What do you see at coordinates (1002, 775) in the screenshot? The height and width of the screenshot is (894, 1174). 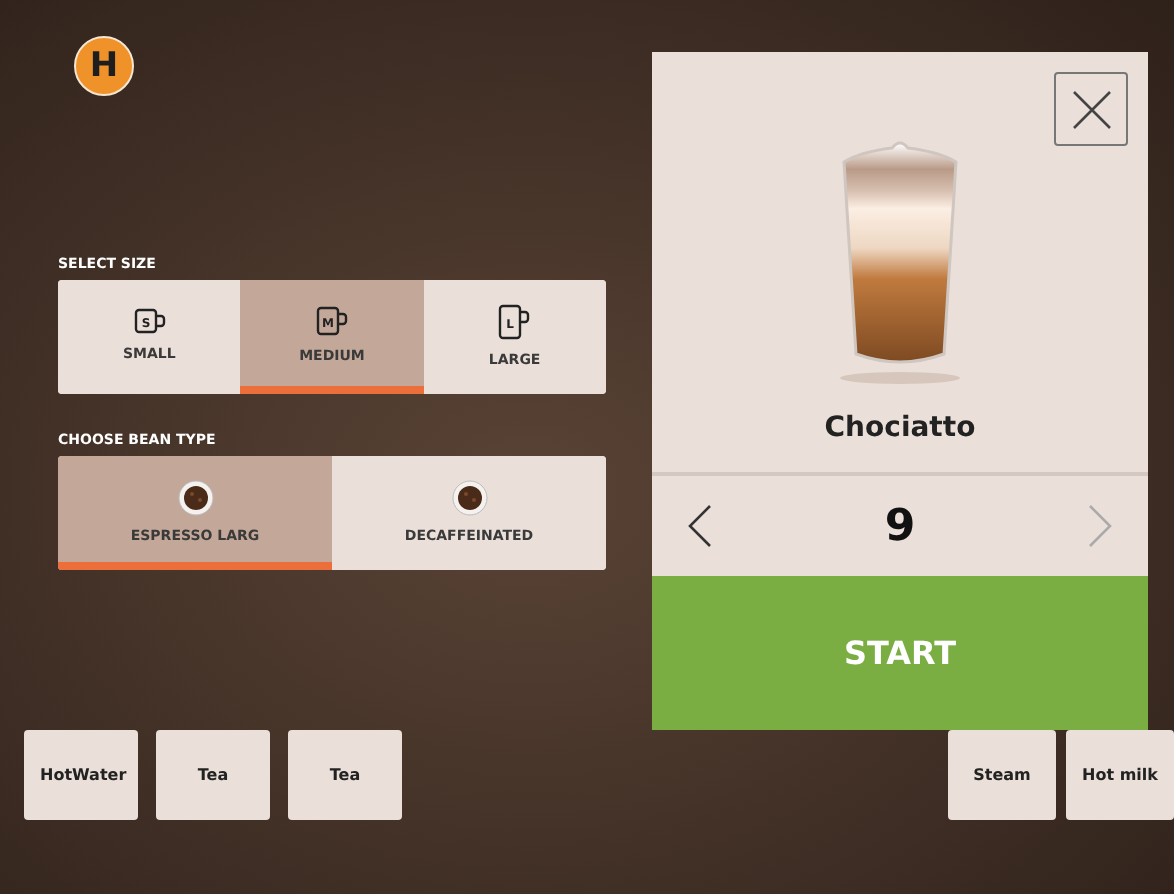 I see `drink-button: Steam` at bounding box center [1002, 775].